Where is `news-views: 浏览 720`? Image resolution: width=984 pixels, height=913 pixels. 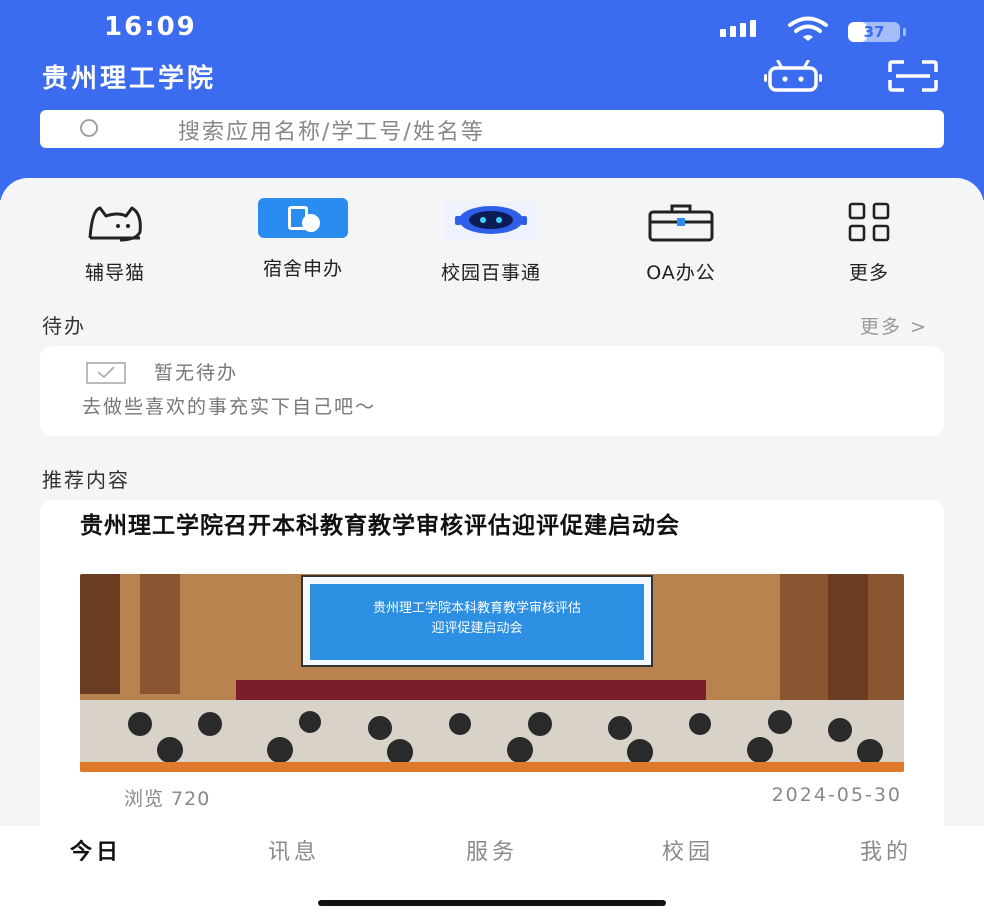 news-views: 浏览 720 is located at coordinates (167, 799).